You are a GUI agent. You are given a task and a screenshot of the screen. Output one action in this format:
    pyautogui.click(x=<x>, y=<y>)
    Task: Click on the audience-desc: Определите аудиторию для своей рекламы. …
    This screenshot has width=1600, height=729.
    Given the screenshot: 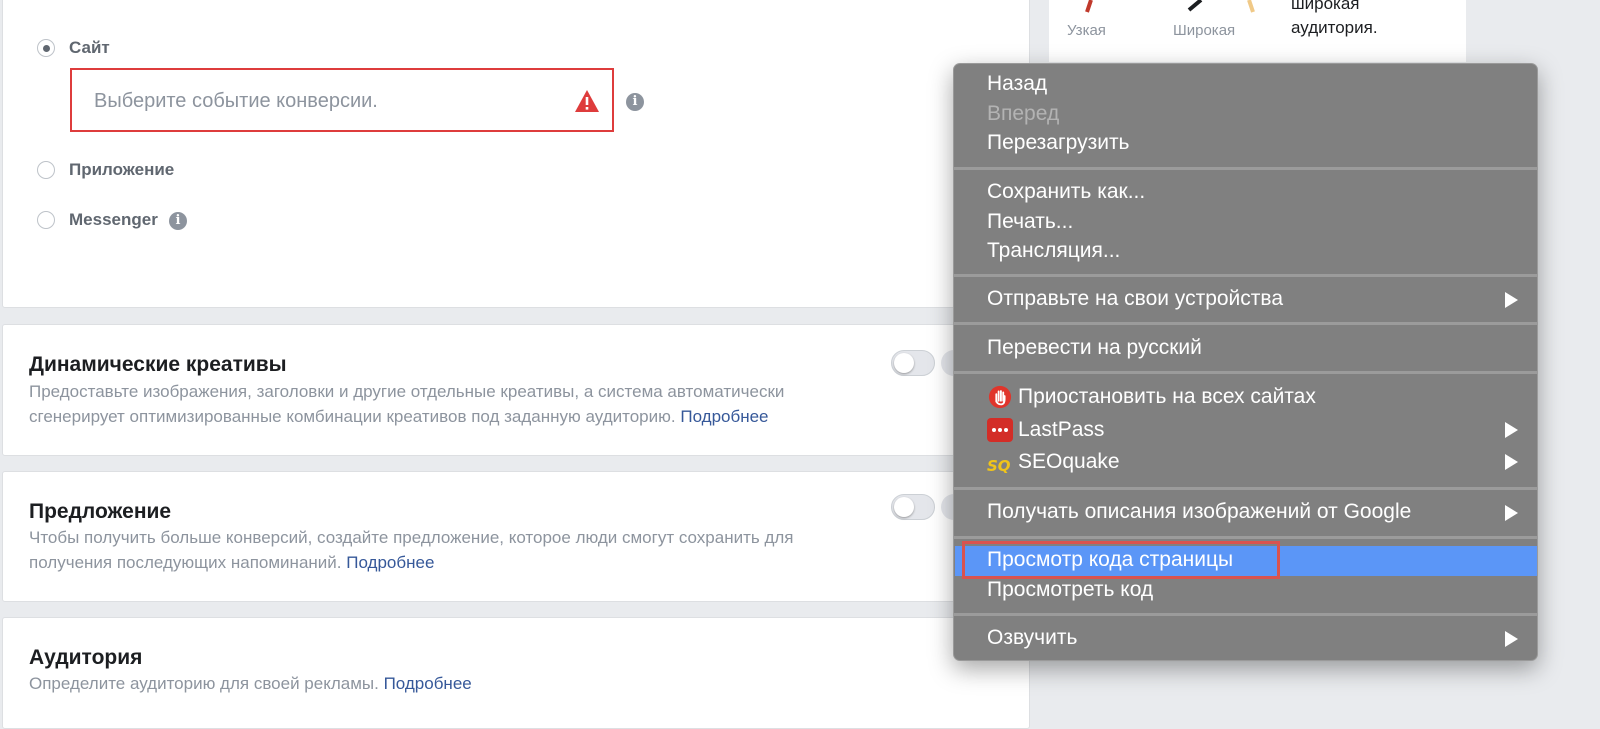 What is the action you would take?
    pyautogui.click(x=250, y=683)
    